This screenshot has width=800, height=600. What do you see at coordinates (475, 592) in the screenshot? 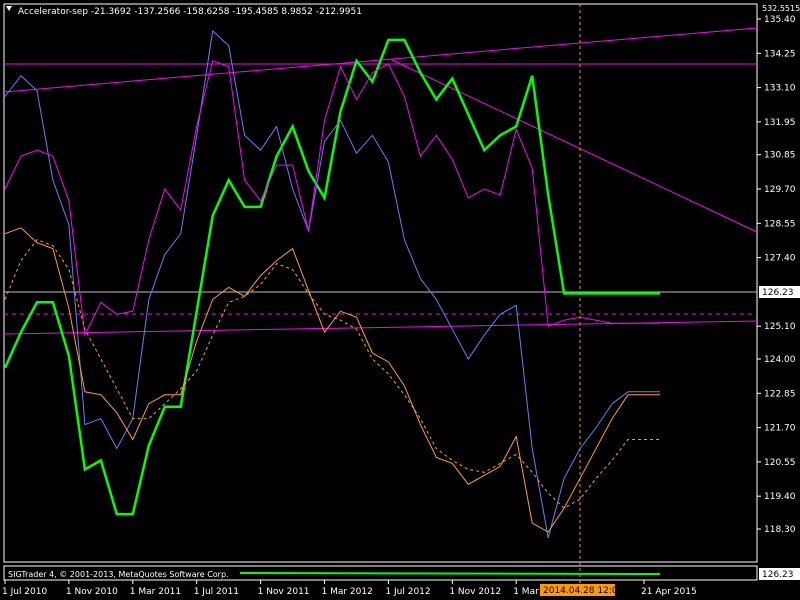
I see `x-tick-label: 1 Nov 2012` at bounding box center [475, 592].